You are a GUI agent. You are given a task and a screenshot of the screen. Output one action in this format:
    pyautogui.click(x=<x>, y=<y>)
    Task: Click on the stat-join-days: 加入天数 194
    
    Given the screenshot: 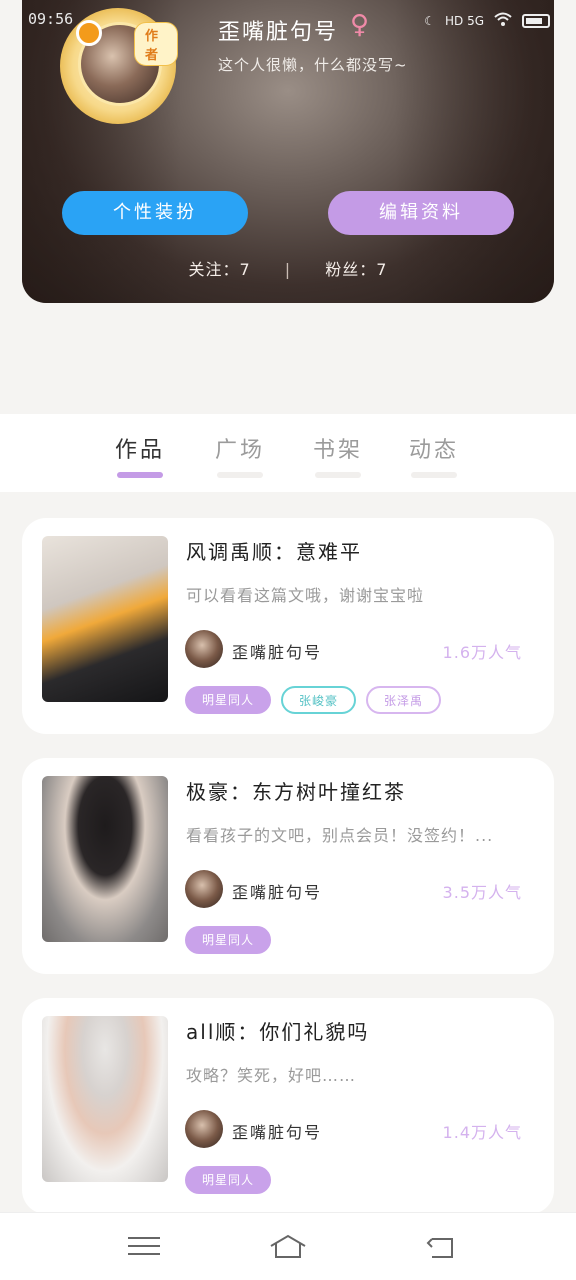 What is the action you would take?
    pyautogui.click(x=126, y=358)
    